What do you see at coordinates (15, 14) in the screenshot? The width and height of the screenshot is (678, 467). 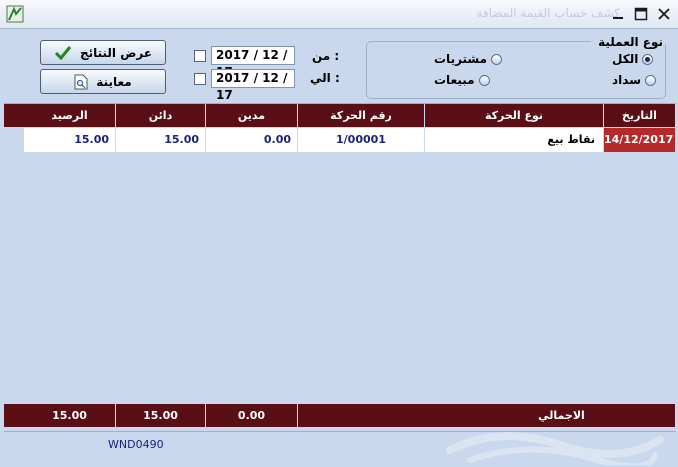 I see `app-logo-icon` at bounding box center [15, 14].